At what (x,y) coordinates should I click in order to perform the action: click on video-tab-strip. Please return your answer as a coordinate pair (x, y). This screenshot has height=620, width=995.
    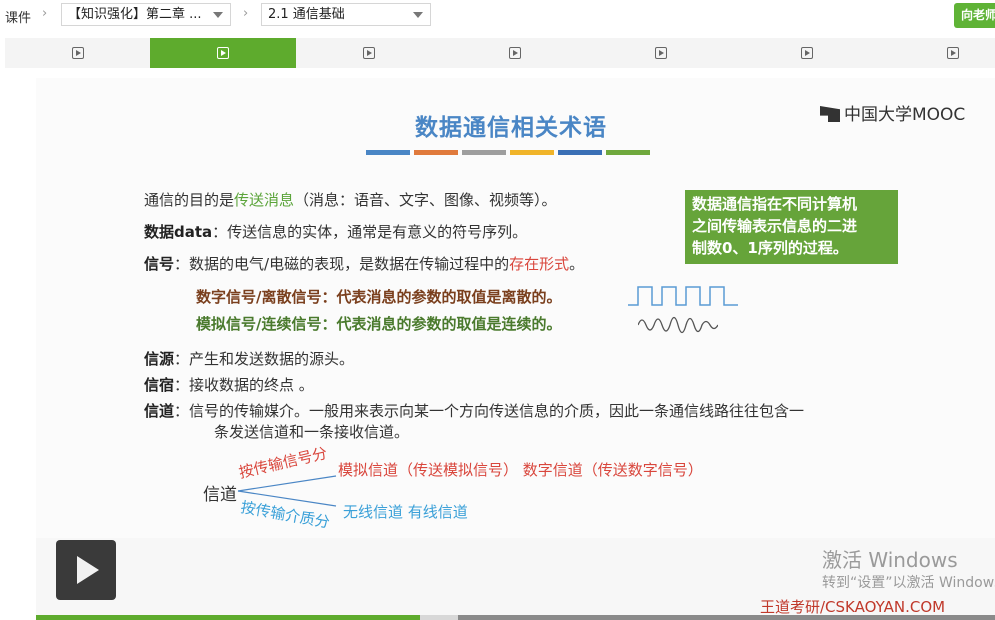
    Looking at the image, I should click on (500, 53).